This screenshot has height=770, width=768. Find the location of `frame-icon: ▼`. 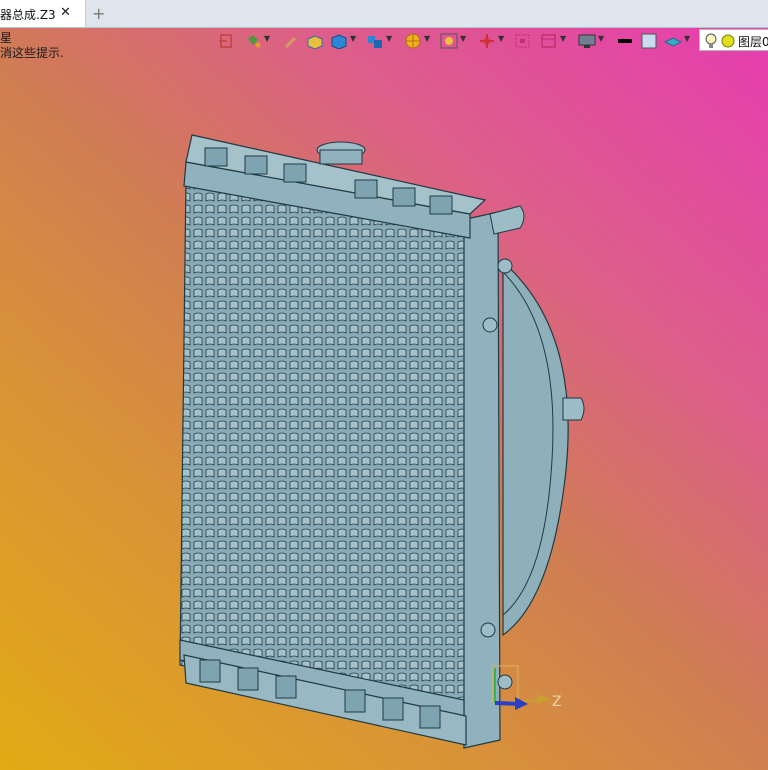

frame-icon: ▼ is located at coordinates (556, 41).